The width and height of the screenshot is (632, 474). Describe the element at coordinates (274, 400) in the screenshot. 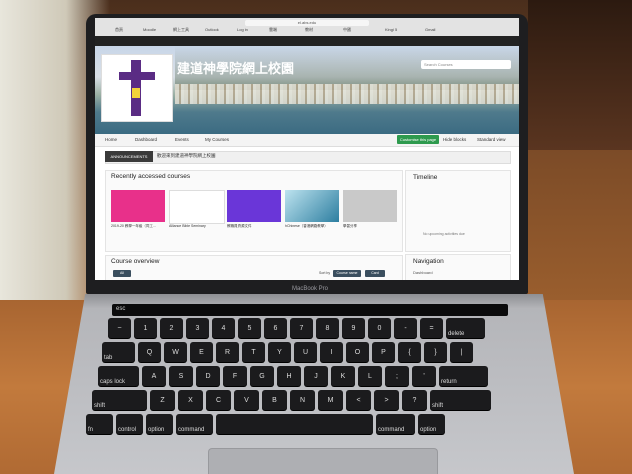

I see `key: B` at that location.